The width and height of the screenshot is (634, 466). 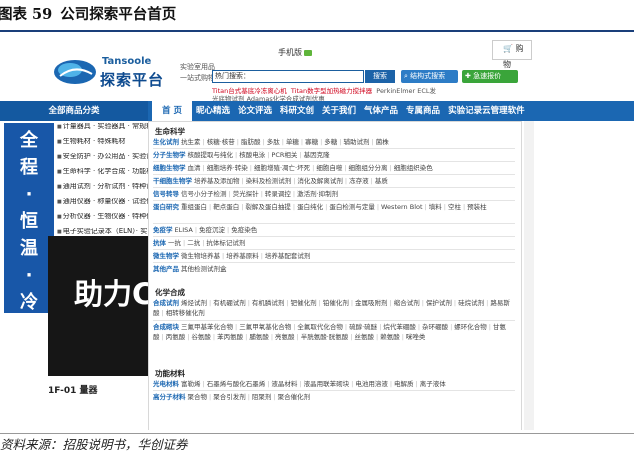 What do you see at coordinates (284, 384) in the screenshot?
I see `category-link: 液晶材料` at bounding box center [284, 384].